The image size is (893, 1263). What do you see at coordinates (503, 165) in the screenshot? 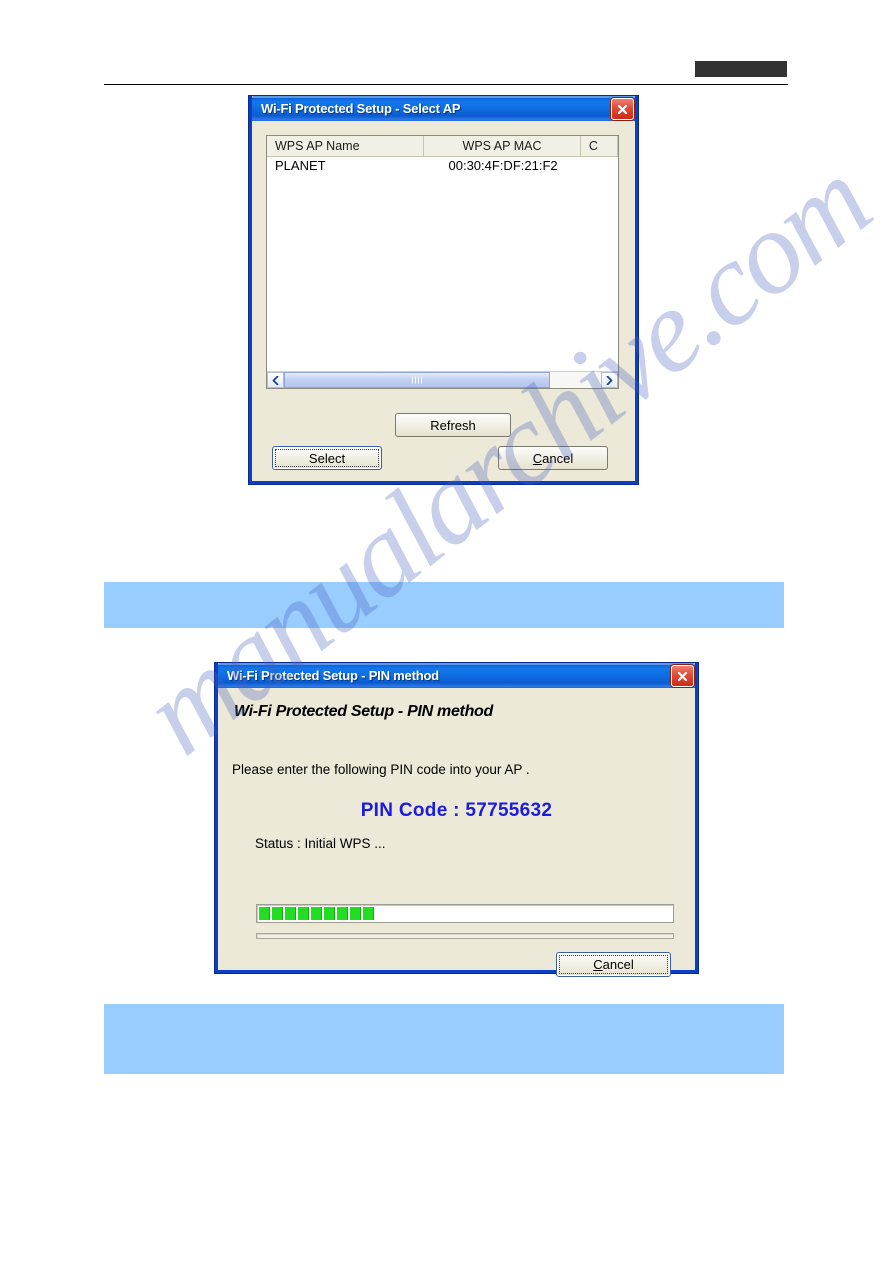
I see `cell-ap-mac: 00:30:4F:DF:21:F2` at bounding box center [503, 165].